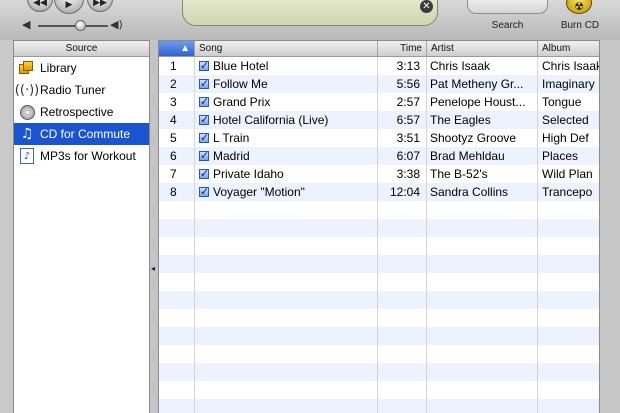 The width and height of the screenshot is (620, 413). Describe the element at coordinates (173, 156) in the screenshot. I see `track-number: 6` at that location.